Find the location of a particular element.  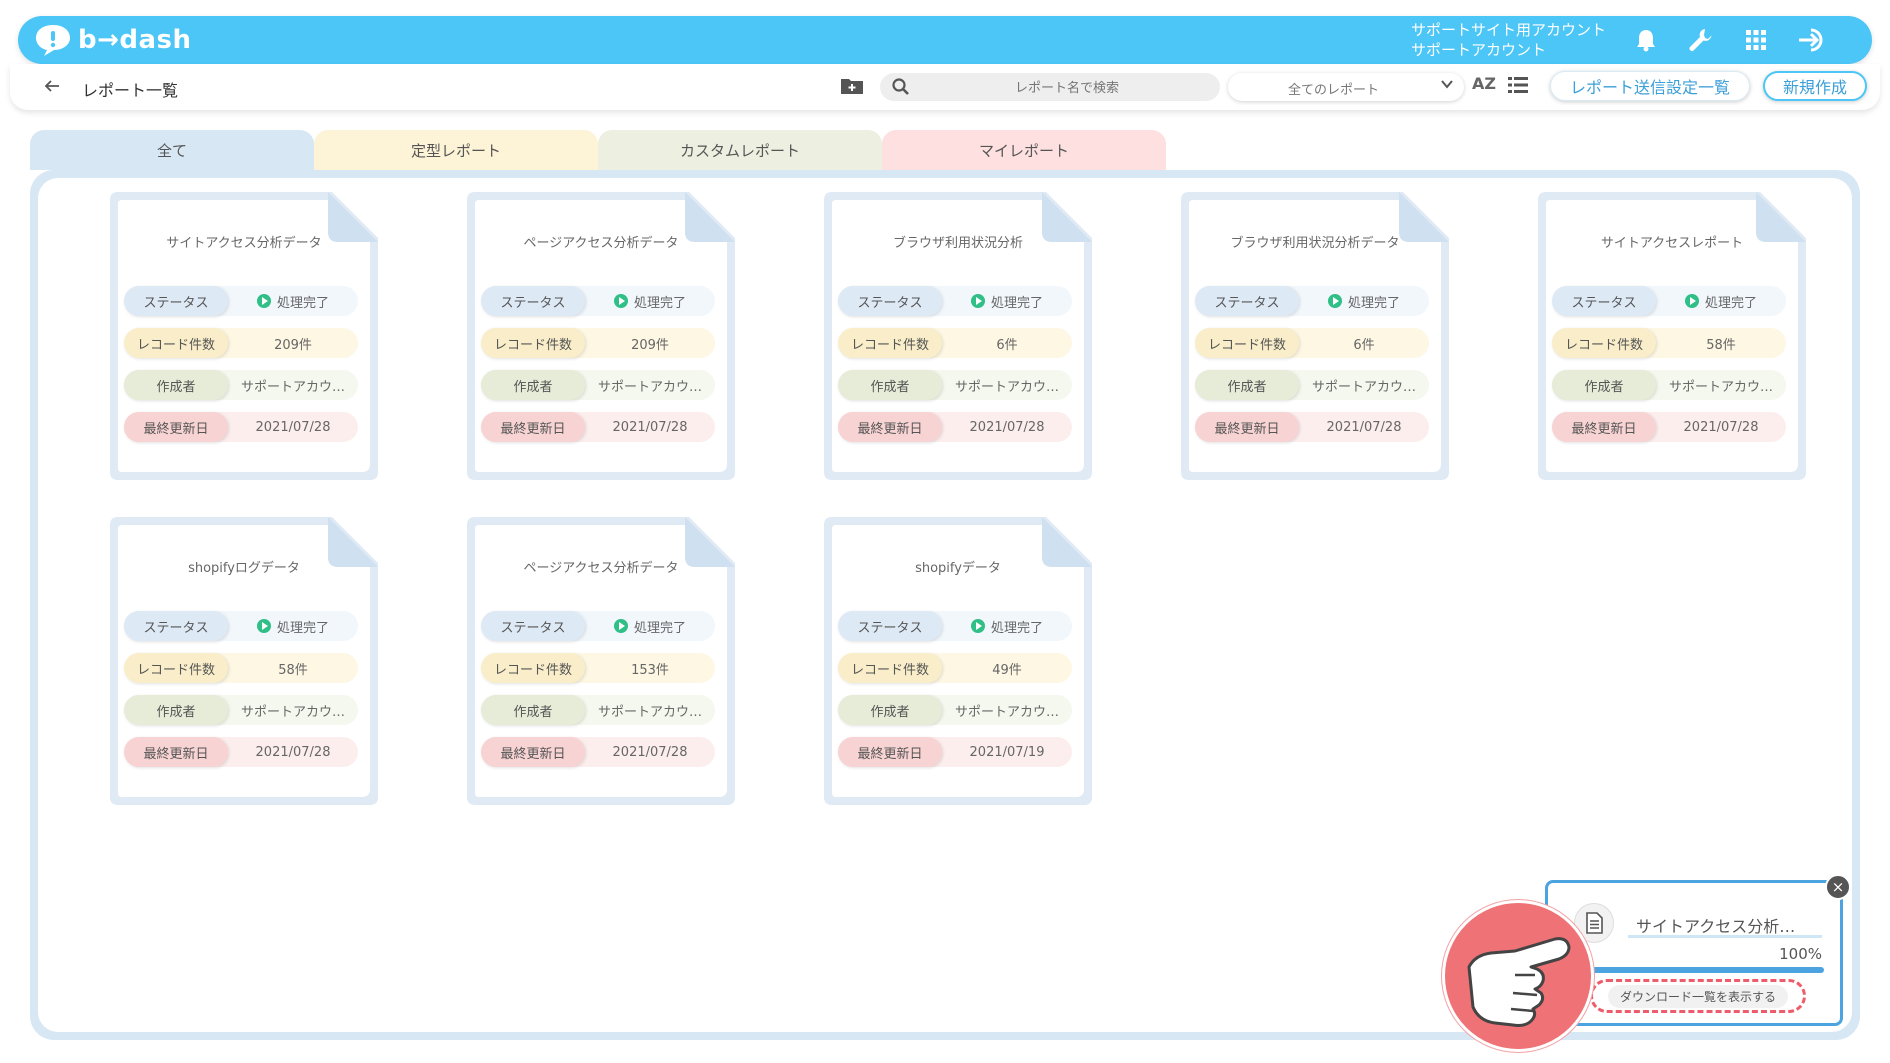

search-box is located at coordinates (1050, 88).